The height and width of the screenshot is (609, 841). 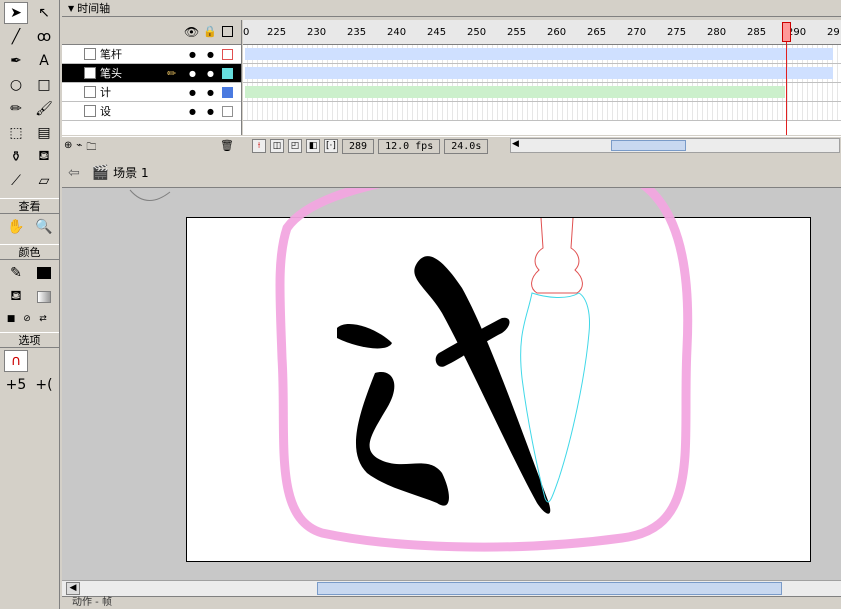 I want to click on oval-tool-icon: ○, so click(x=16, y=85).